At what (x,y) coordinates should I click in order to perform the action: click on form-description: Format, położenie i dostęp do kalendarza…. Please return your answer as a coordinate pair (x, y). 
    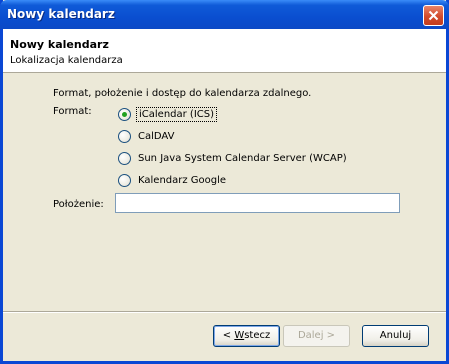
    Looking at the image, I should click on (182, 93).